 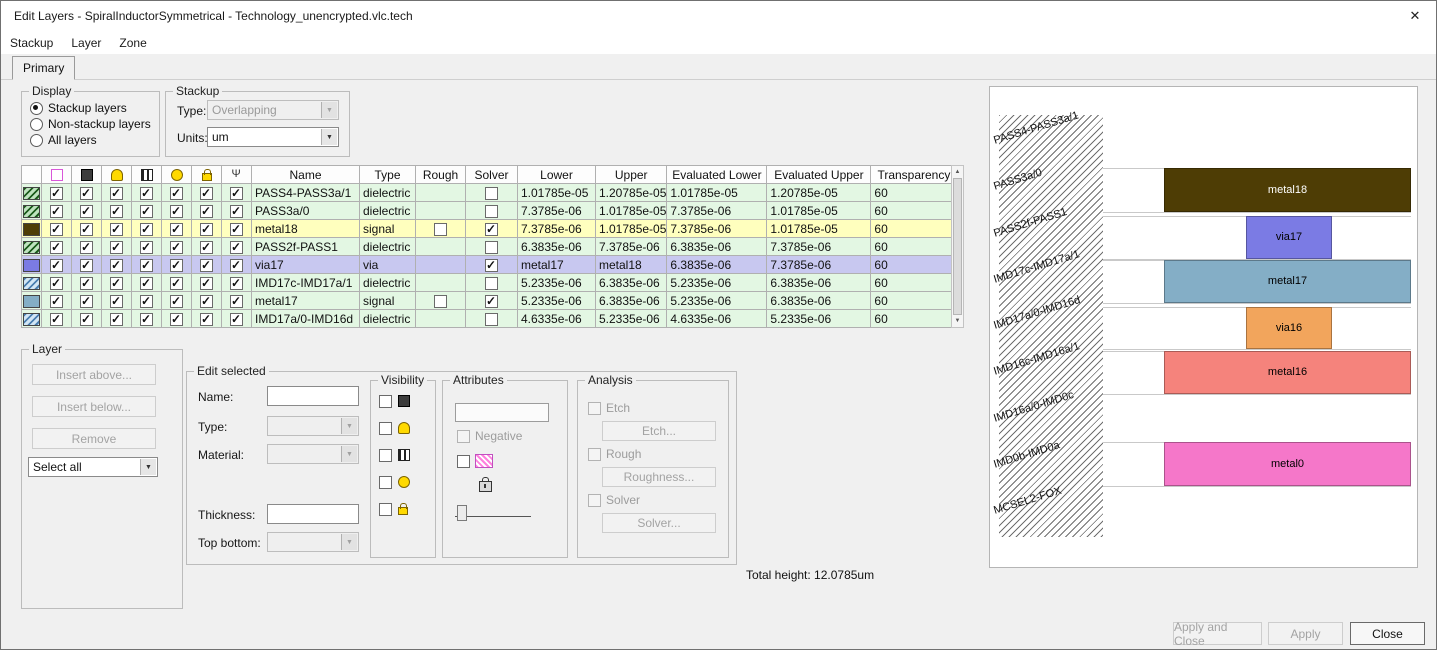 I want to click on preview-bar-metal16: metal16, so click(x=1287, y=372).